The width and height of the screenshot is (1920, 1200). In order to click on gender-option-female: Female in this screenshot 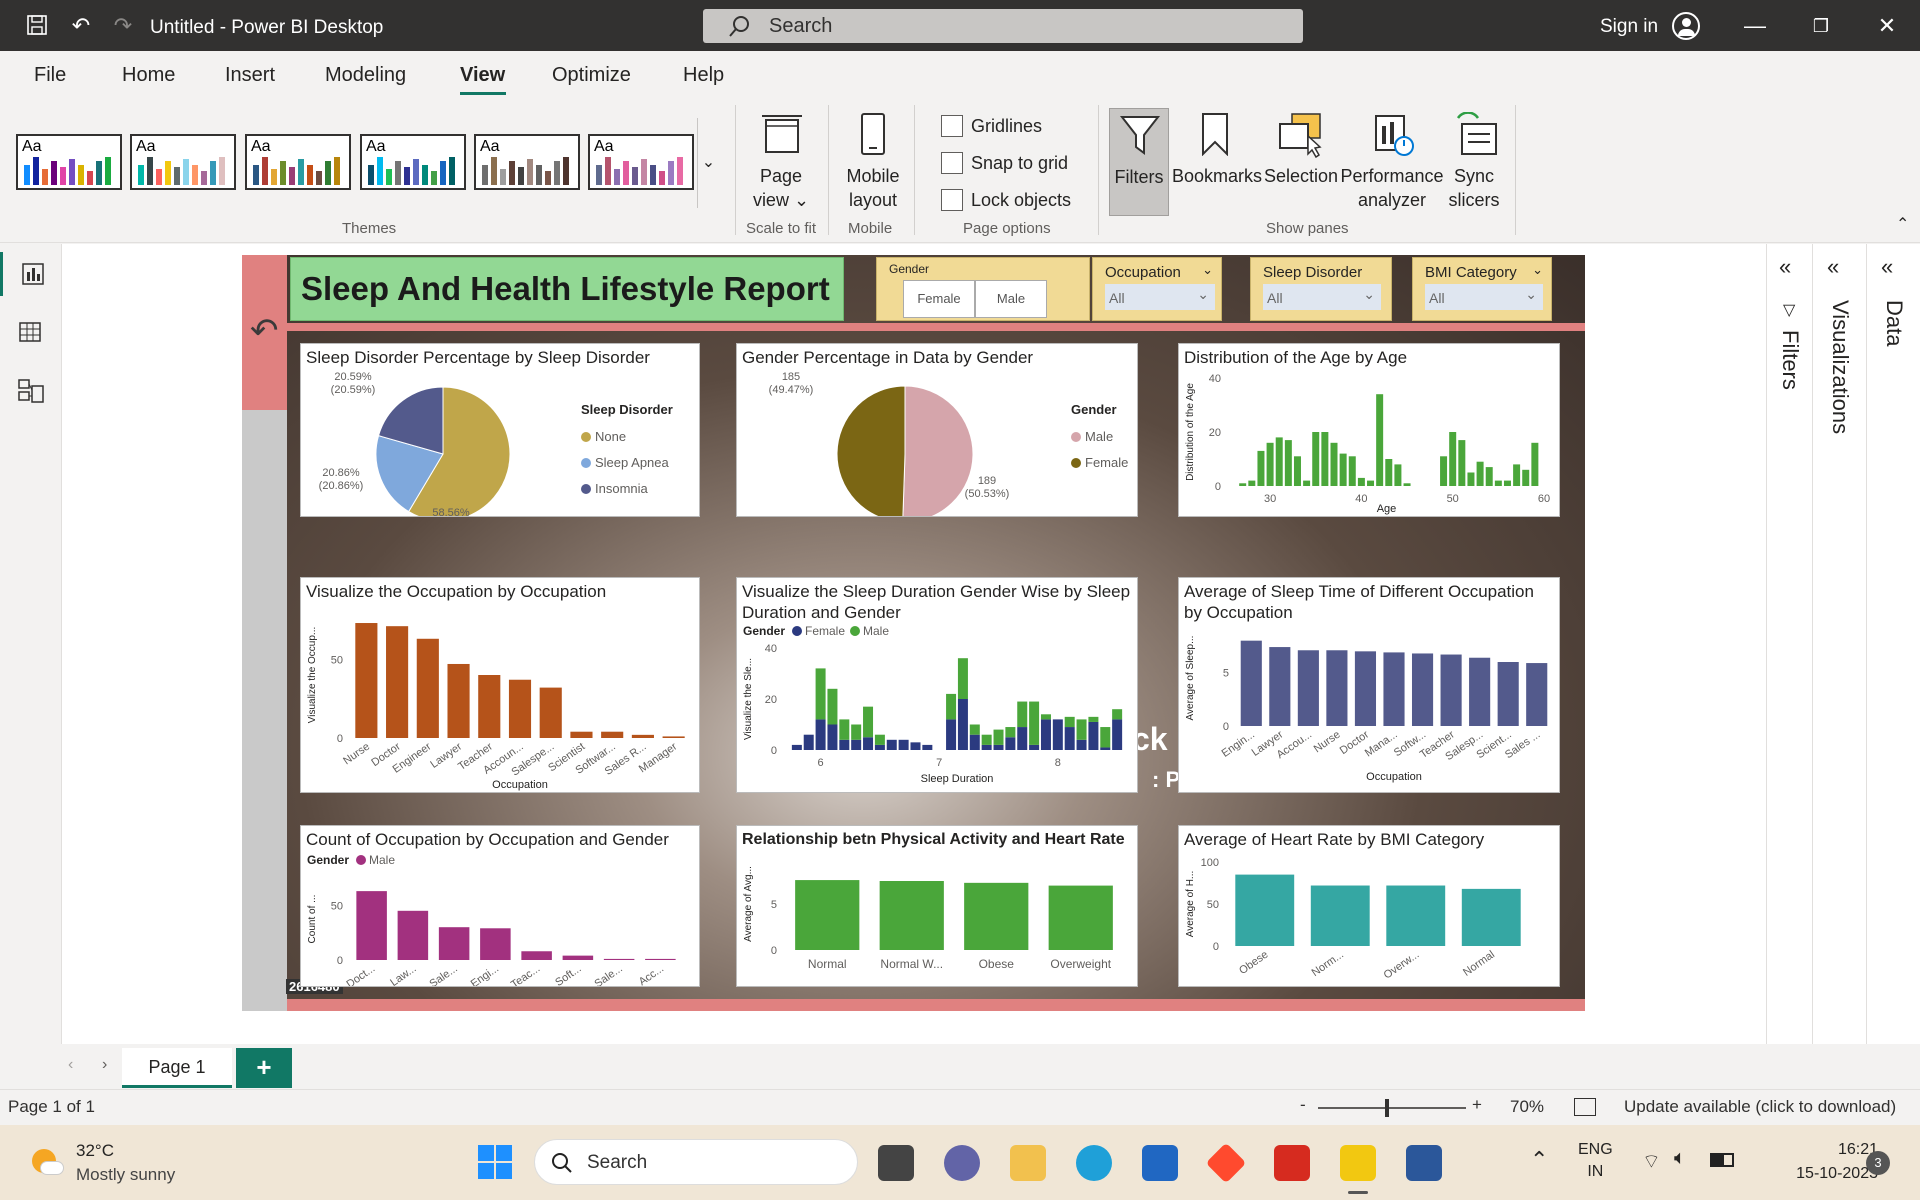, I will do `click(939, 299)`.